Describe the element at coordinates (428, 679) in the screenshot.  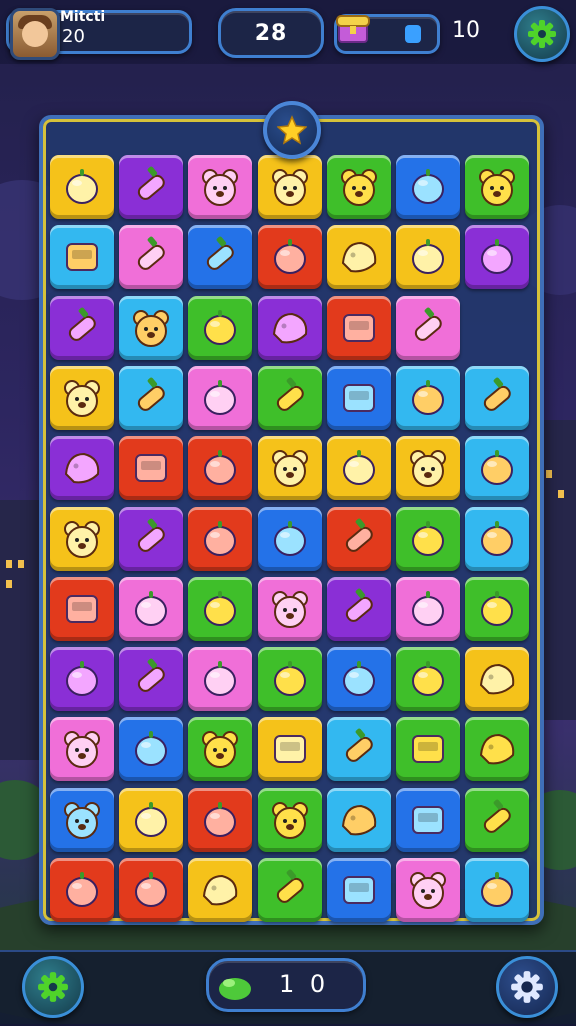
I see `tile-balloon-r7c5` at that location.